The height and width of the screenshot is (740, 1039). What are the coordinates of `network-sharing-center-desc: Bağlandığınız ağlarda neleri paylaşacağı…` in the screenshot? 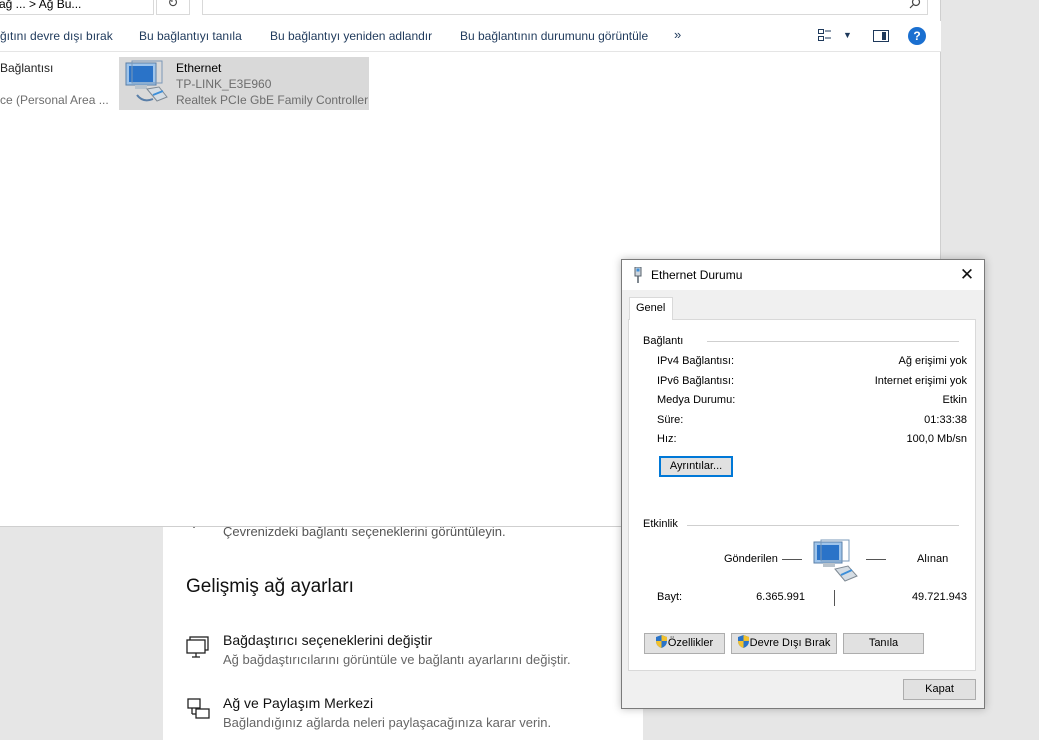 It's located at (387, 722).